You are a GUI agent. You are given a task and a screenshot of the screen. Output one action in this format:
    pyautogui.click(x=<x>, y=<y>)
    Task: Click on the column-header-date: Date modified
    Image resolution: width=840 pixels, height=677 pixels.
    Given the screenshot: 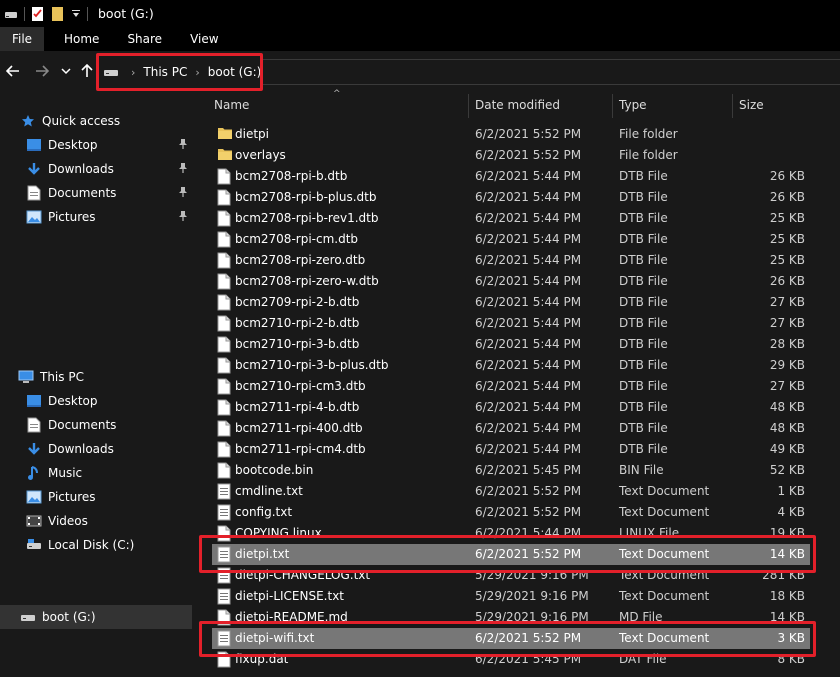 What is the action you would take?
    pyautogui.click(x=517, y=105)
    